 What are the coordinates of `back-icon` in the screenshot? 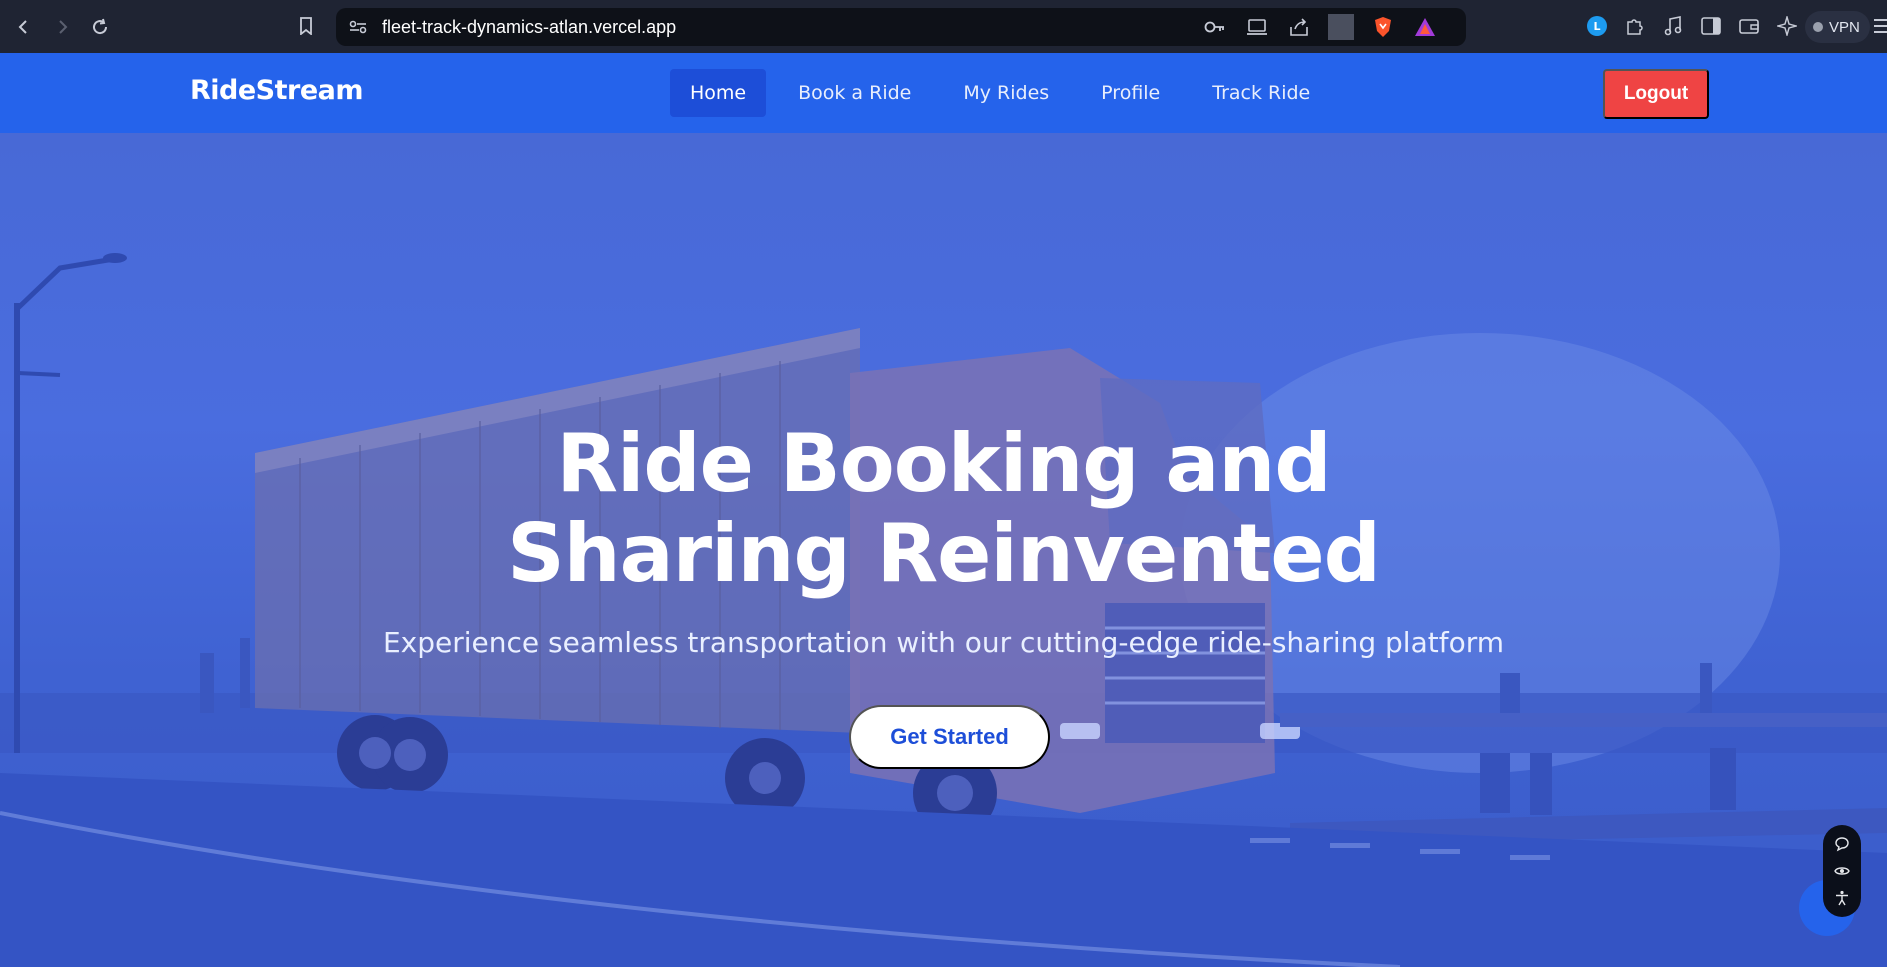 It's located at (24, 27).